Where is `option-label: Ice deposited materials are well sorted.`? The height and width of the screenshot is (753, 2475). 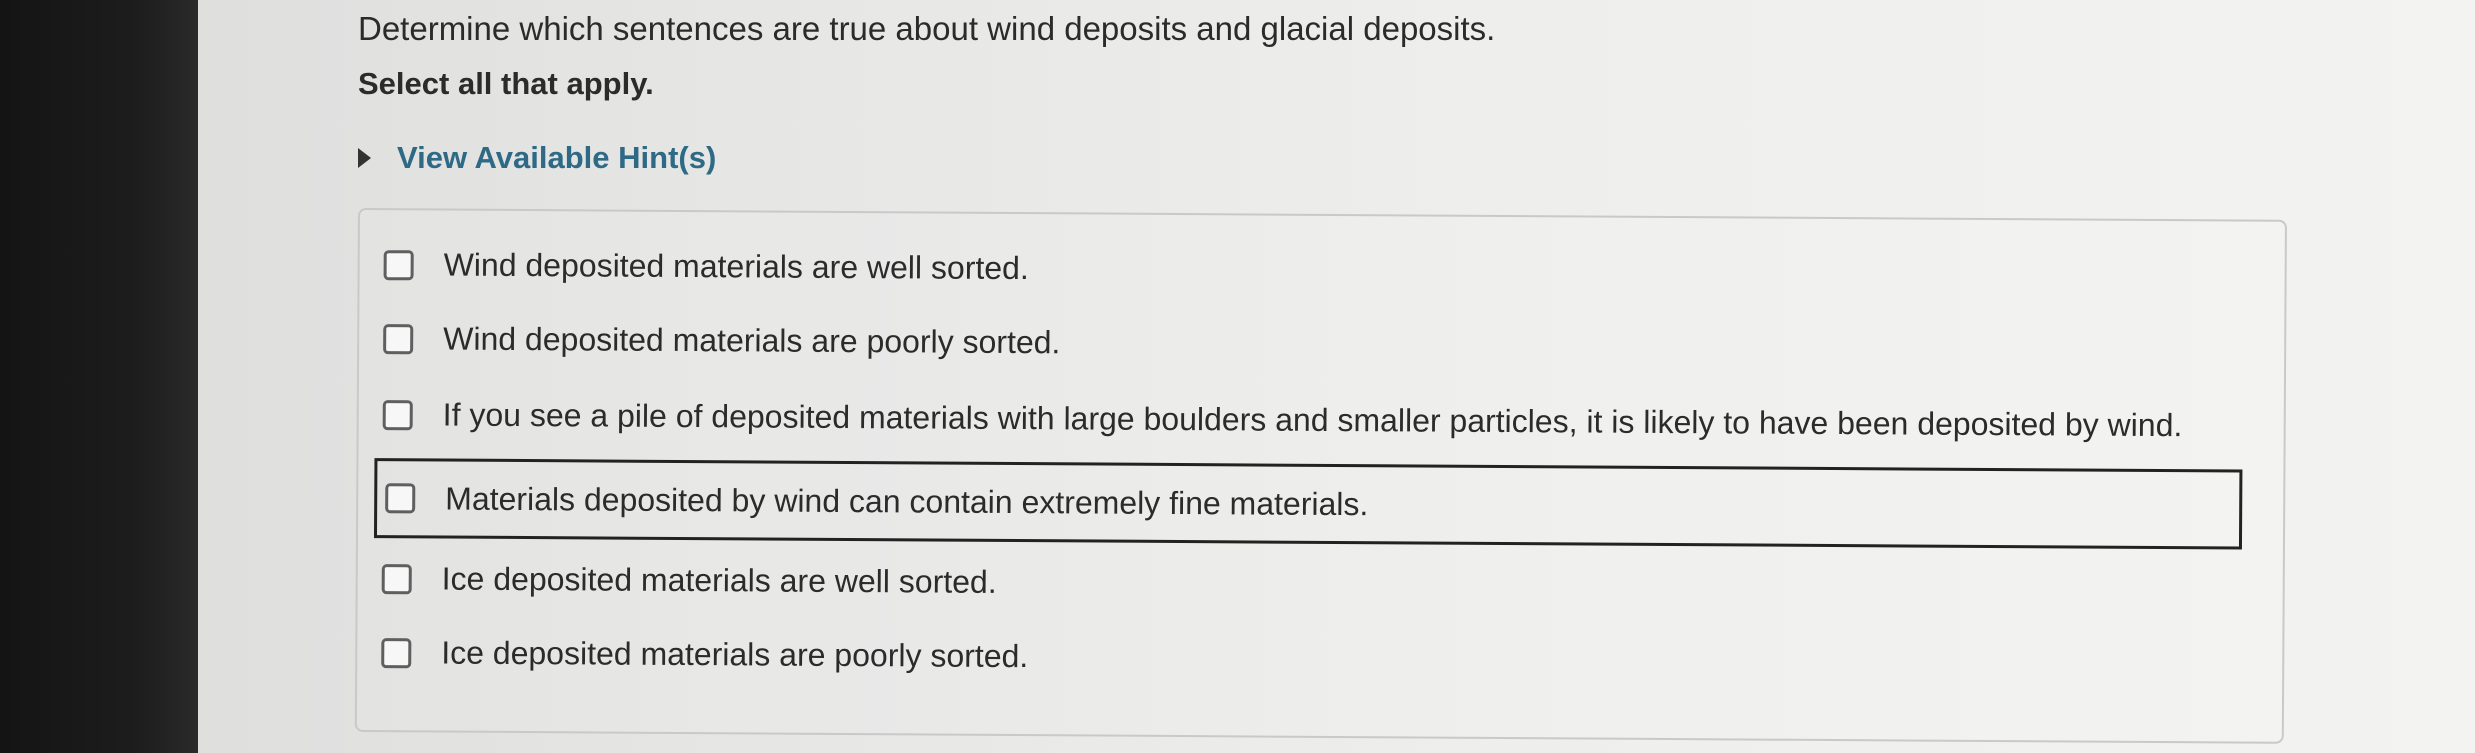 option-label: Ice deposited materials are well sorted. is located at coordinates (719, 581).